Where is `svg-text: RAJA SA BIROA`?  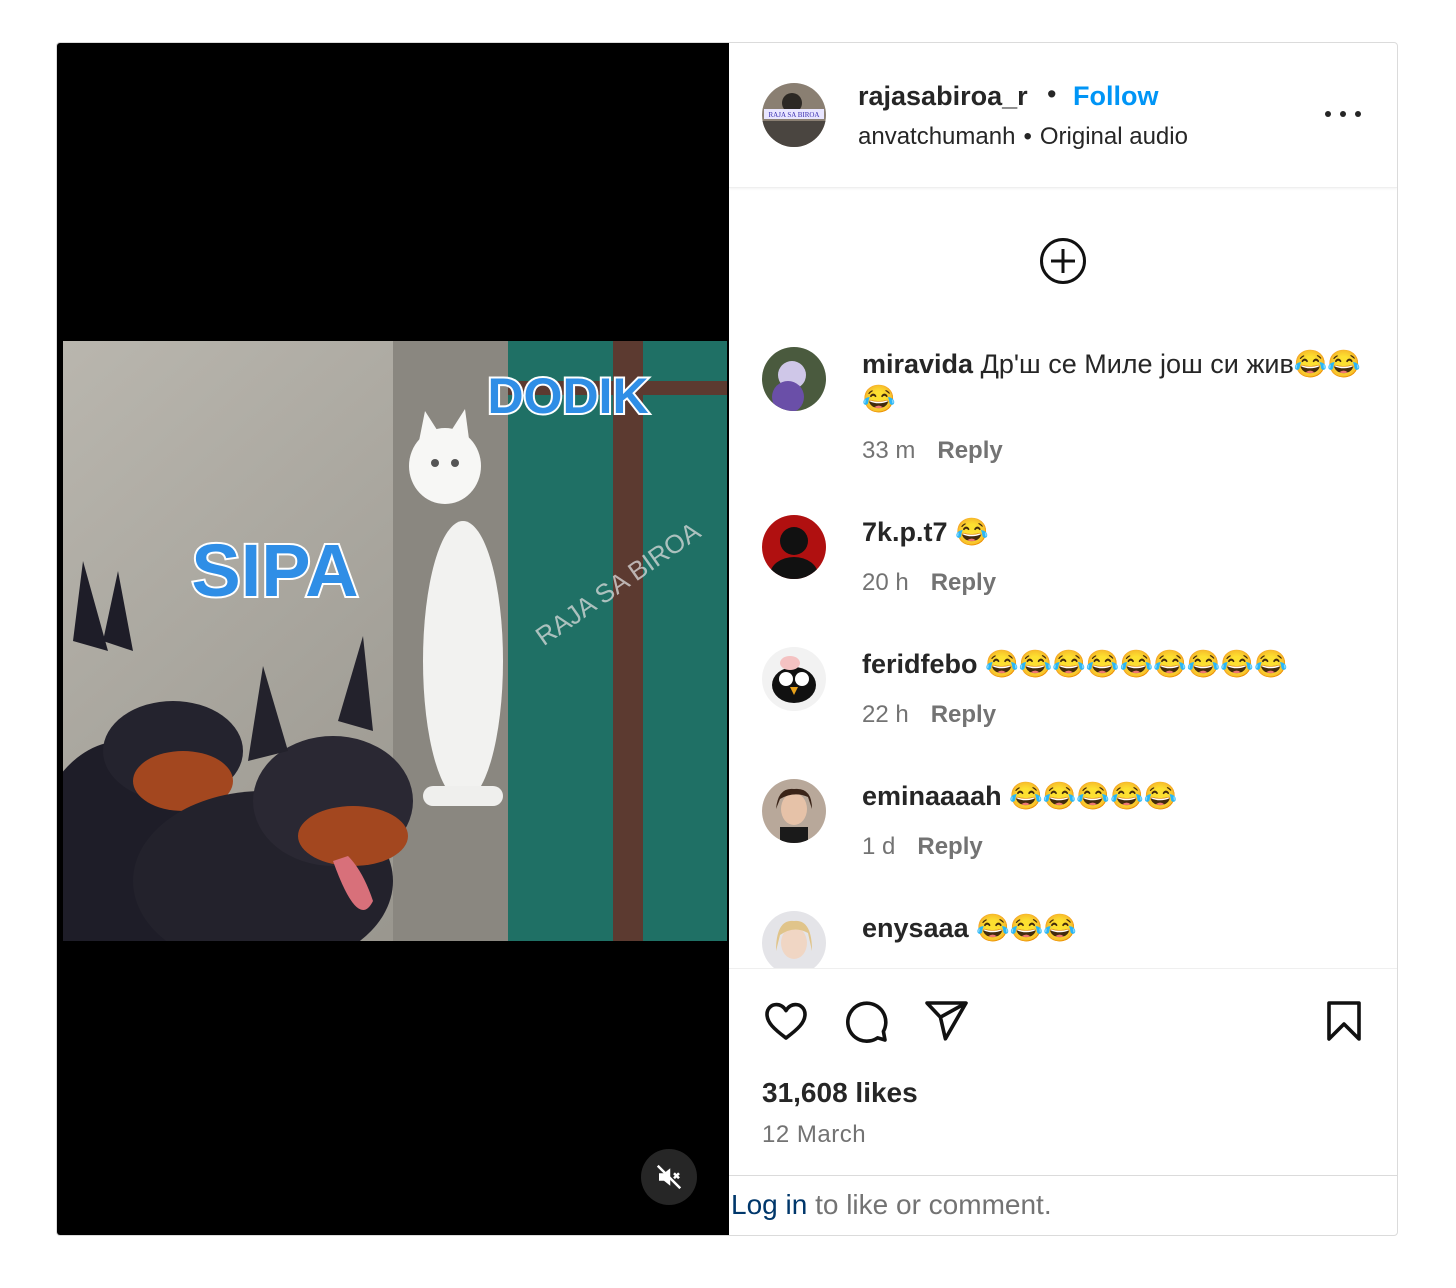 svg-text: RAJA SA BIROA is located at coordinates (794, 115).